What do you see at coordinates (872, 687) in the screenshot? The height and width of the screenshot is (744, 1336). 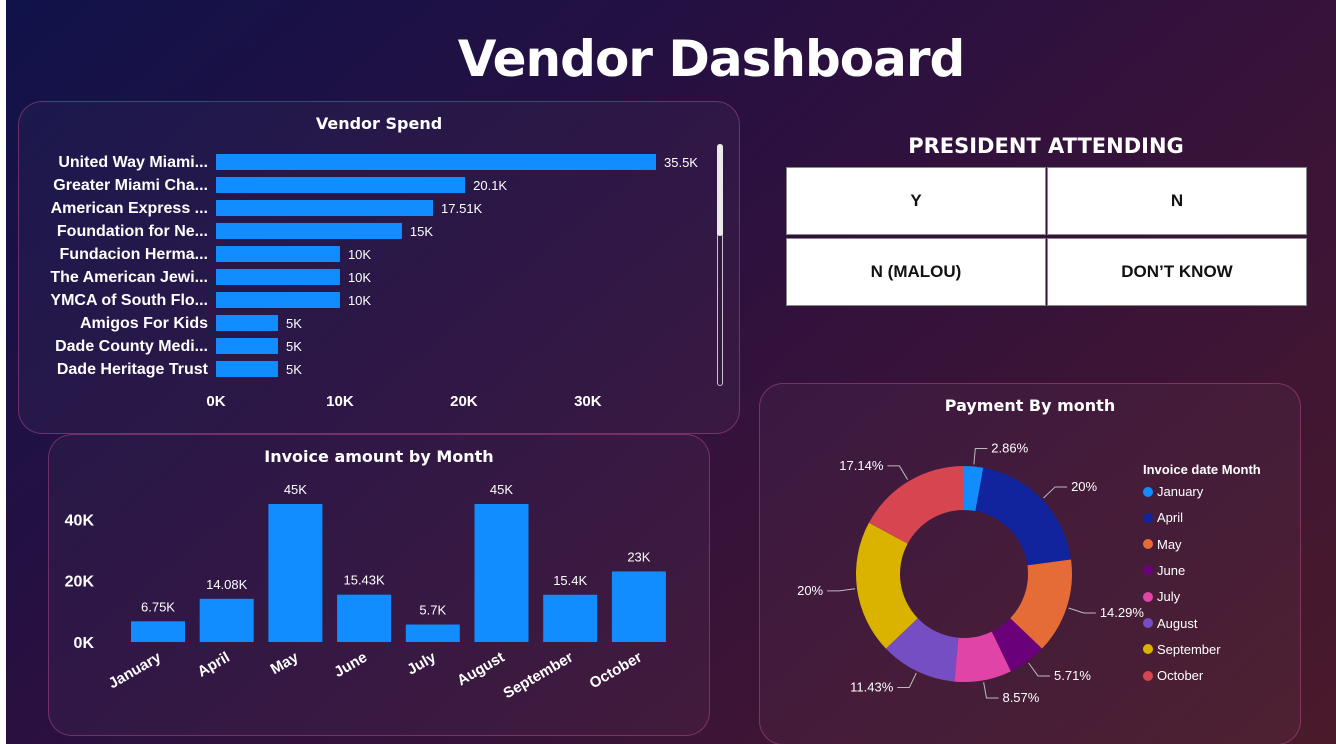 I see `donut-value-label: 11.43%` at bounding box center [872, 687].